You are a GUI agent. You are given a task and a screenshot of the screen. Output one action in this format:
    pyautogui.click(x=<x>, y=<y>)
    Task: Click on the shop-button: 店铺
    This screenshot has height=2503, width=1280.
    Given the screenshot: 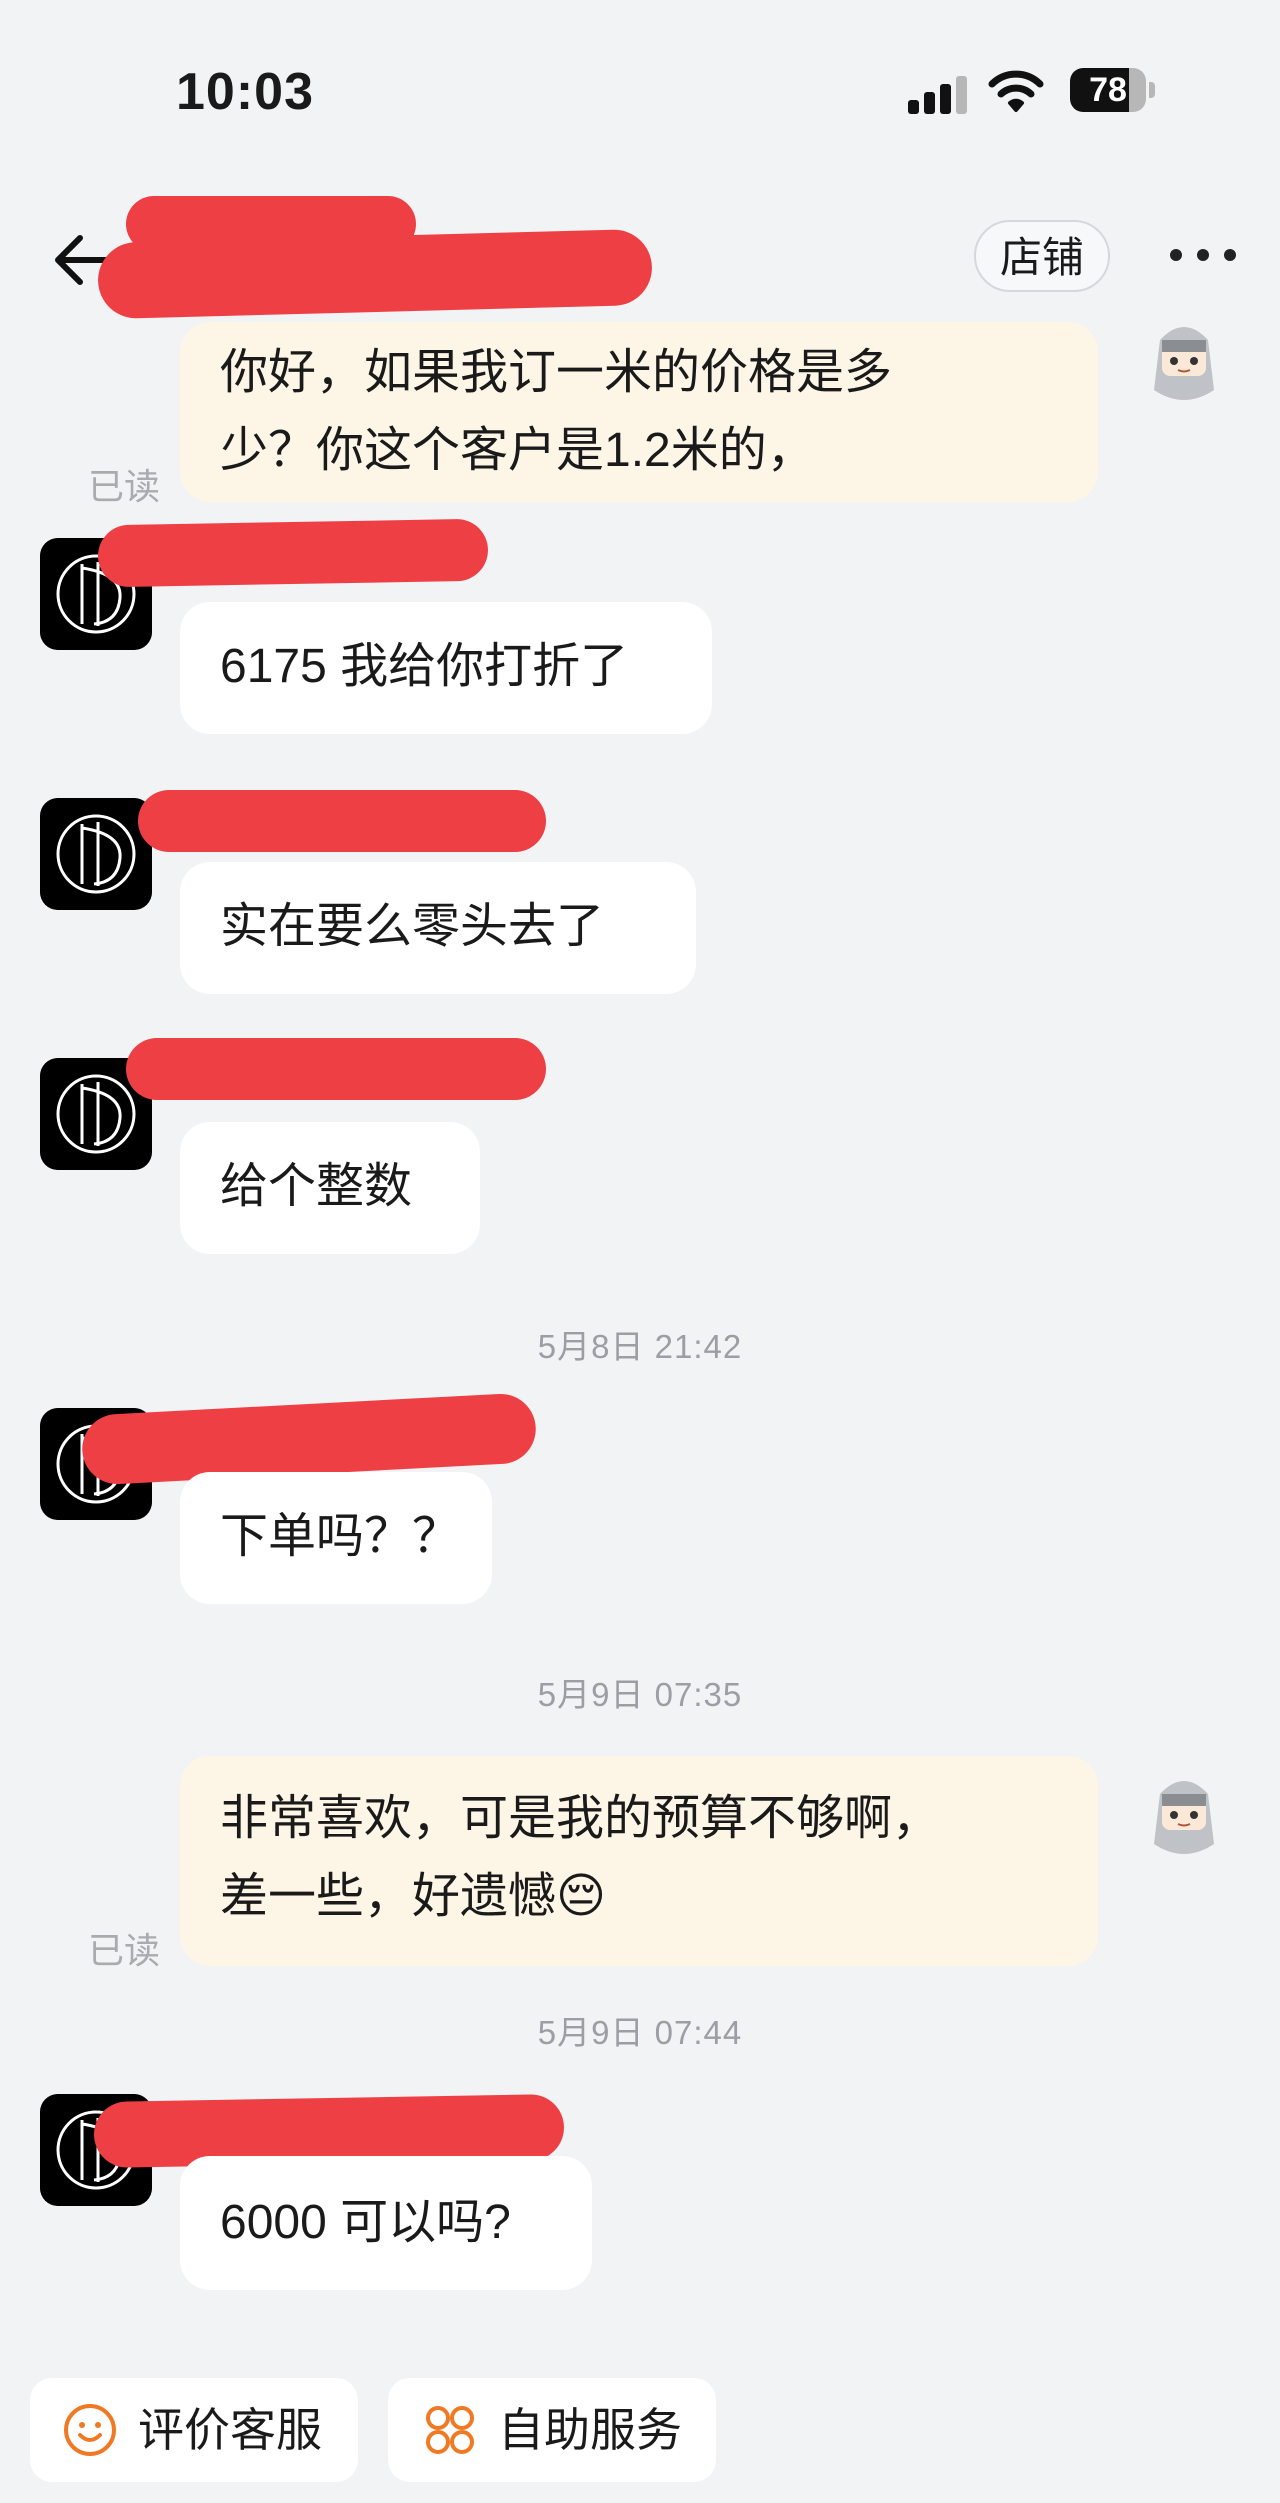 What is the action you would take?
    pyautogui.click(x=1042, y=256)
    